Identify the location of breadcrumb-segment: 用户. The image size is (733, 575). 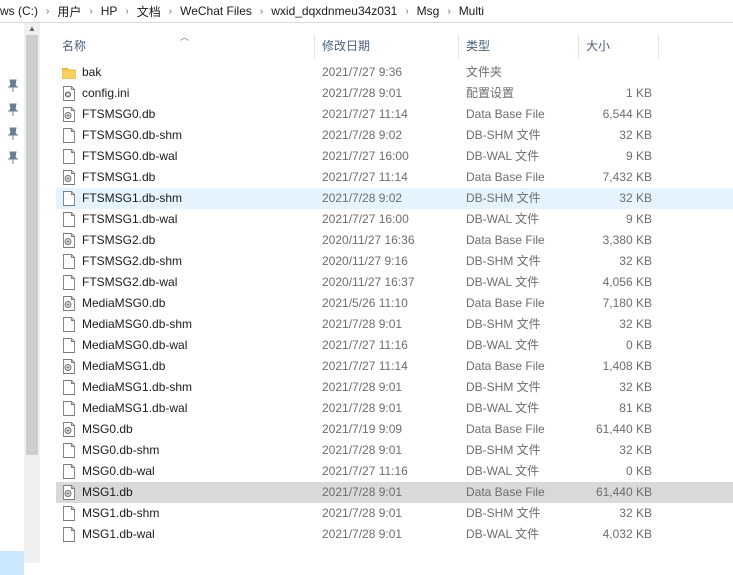
(69, 11).